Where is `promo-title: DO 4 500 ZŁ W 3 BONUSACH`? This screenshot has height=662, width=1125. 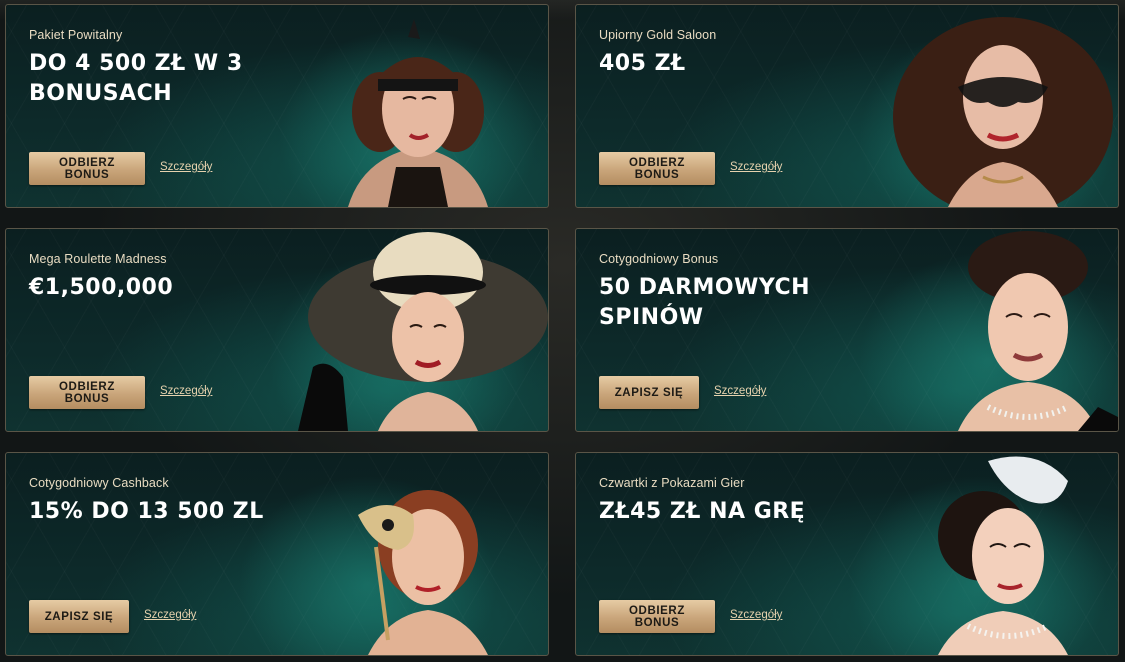
promo-title: DO 4 500 ZŁ W 3 BONUSACH is located at coordinates (136, 78).